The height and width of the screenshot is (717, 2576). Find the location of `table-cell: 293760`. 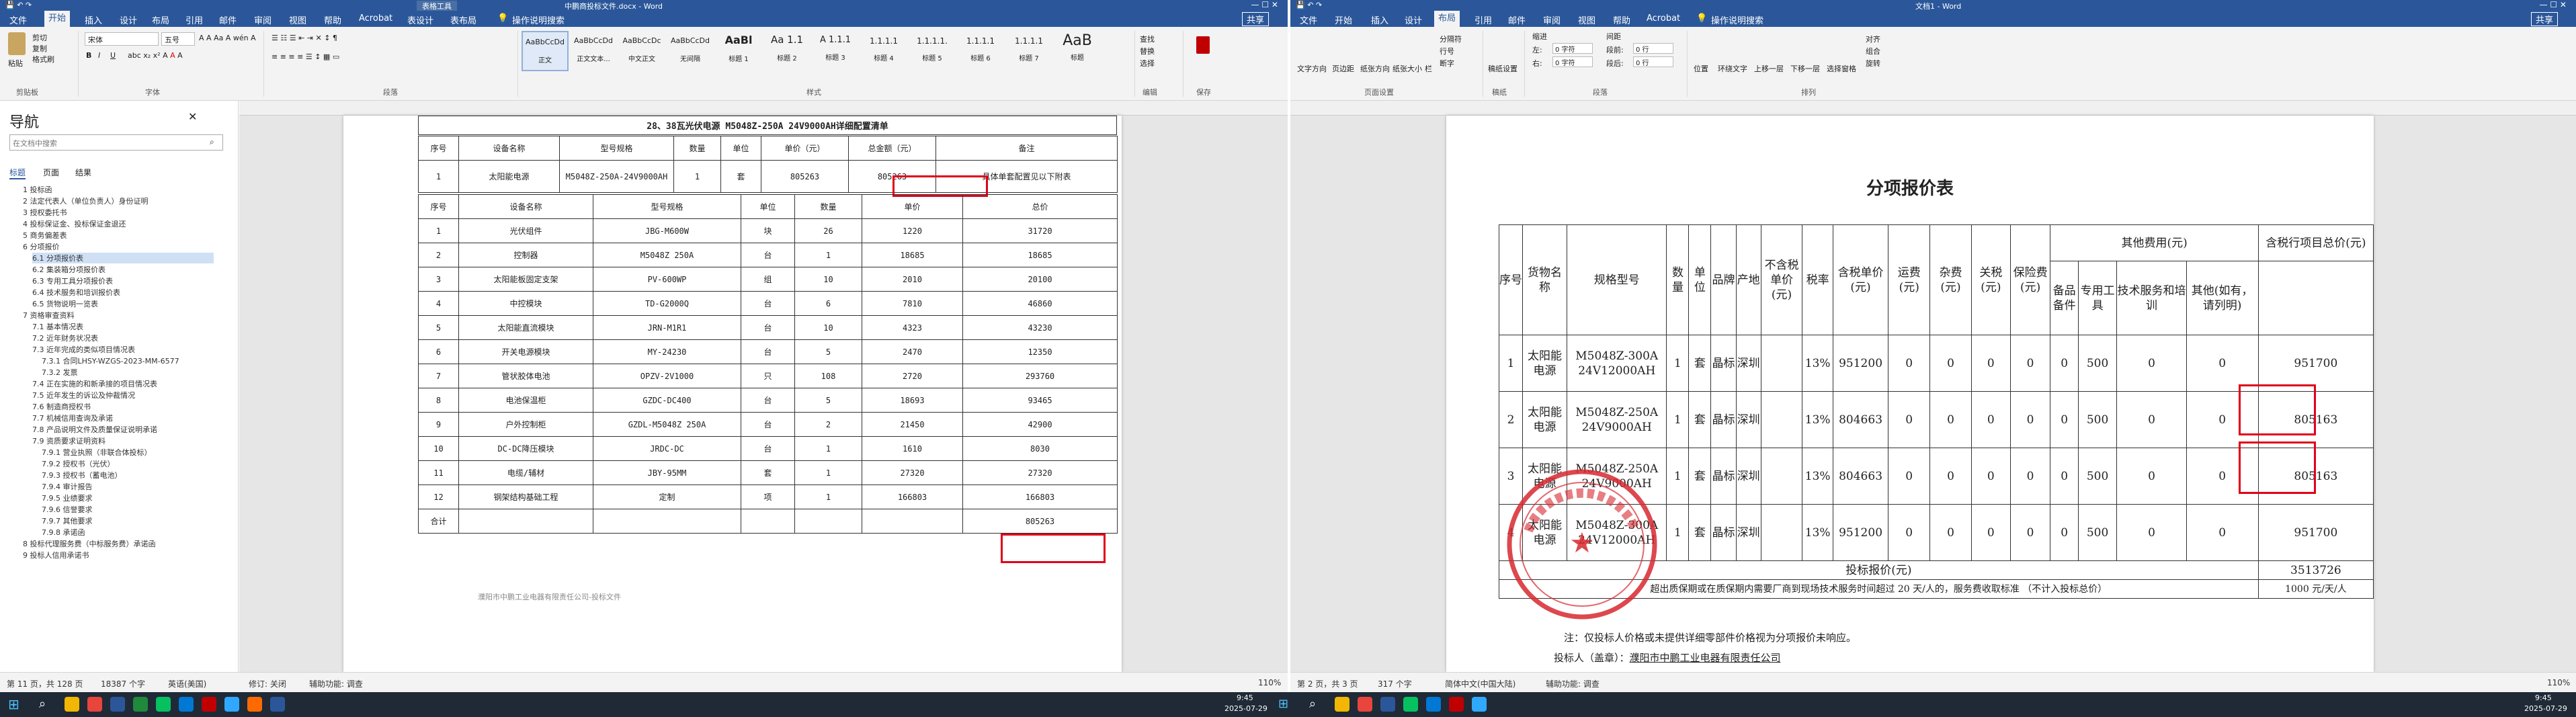

table-cell: 293760 is located at coordinates (1040, 376).